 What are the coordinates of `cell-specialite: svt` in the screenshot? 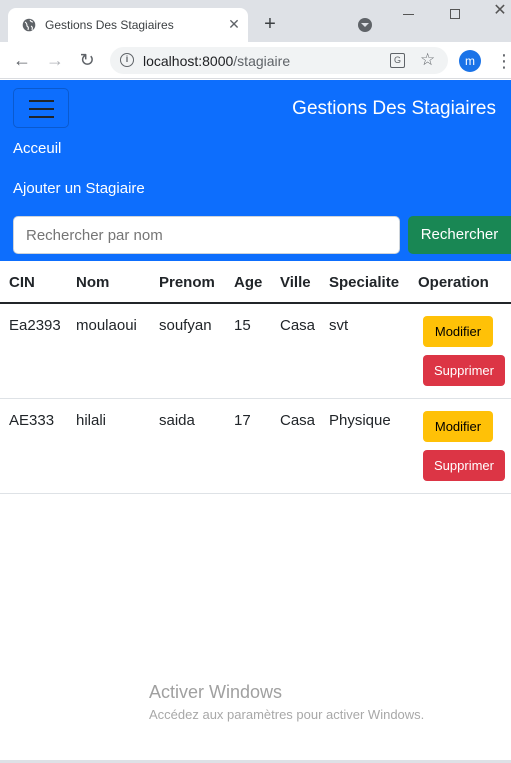 It's located at (364, 351).